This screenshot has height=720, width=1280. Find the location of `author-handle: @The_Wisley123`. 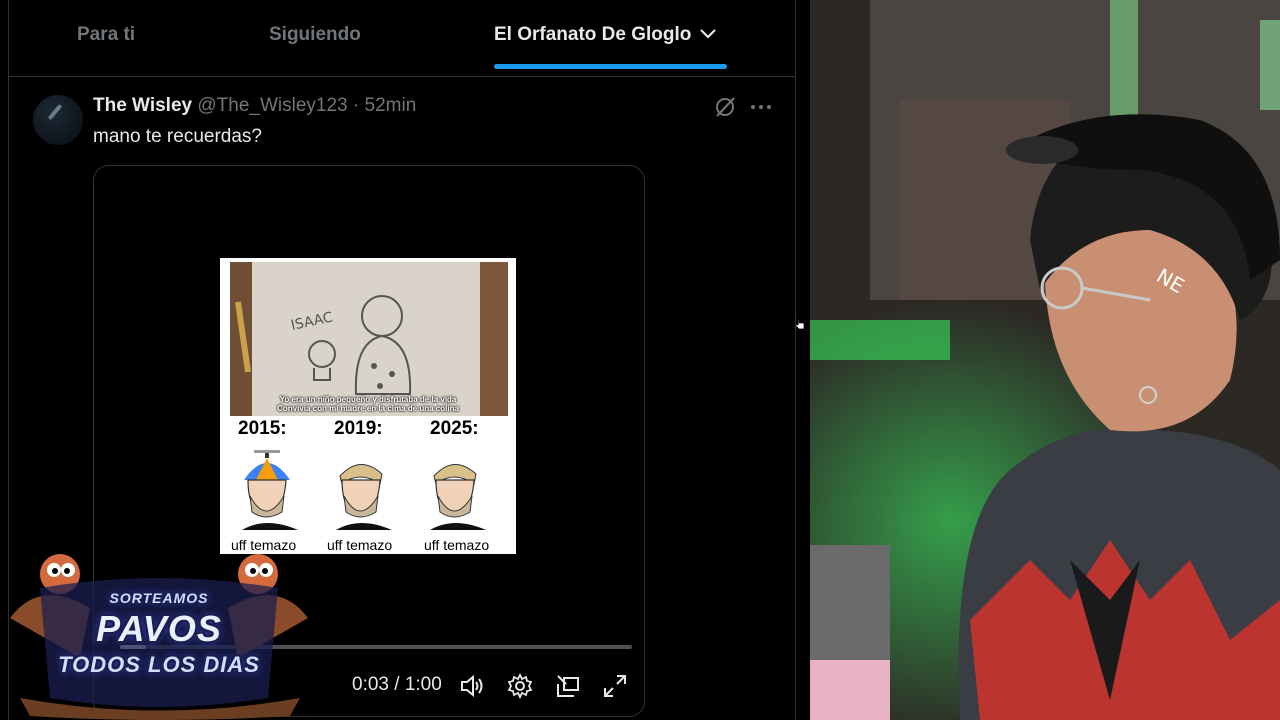

author-handle: @The_Wisley123 is located at coordinates (272, 105).